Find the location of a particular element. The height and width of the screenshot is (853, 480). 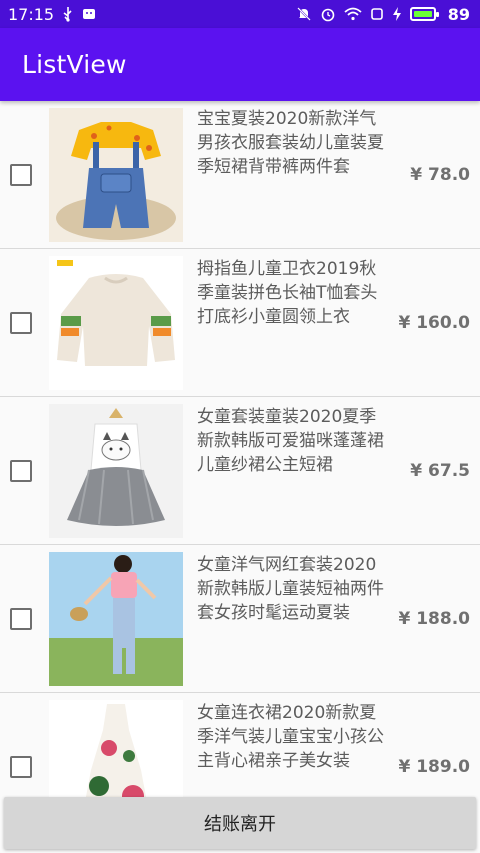

usb-icon is located at coordinates (68, 14).